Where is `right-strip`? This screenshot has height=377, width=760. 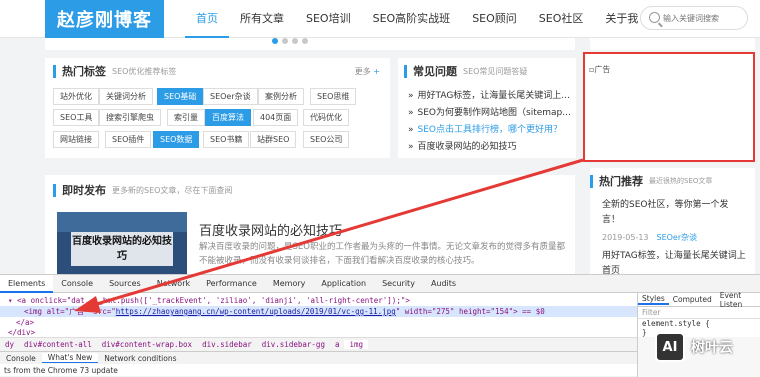
right-strip is located at coordinates (672, 44).